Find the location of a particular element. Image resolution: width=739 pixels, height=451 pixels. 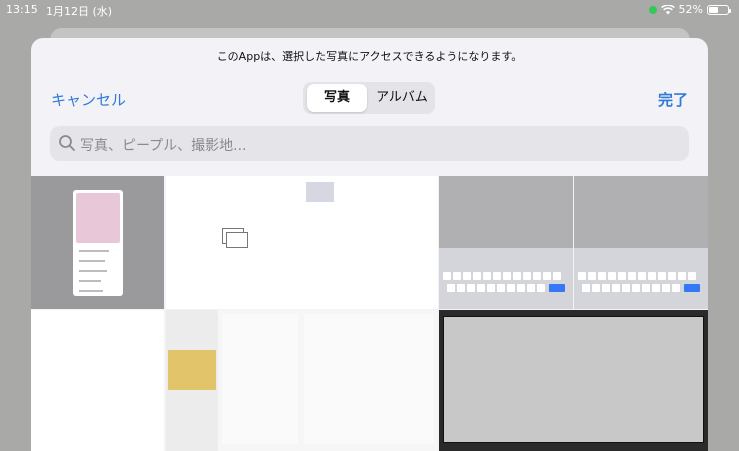

battery-percent: 52% is located at coordinates (690, 9).